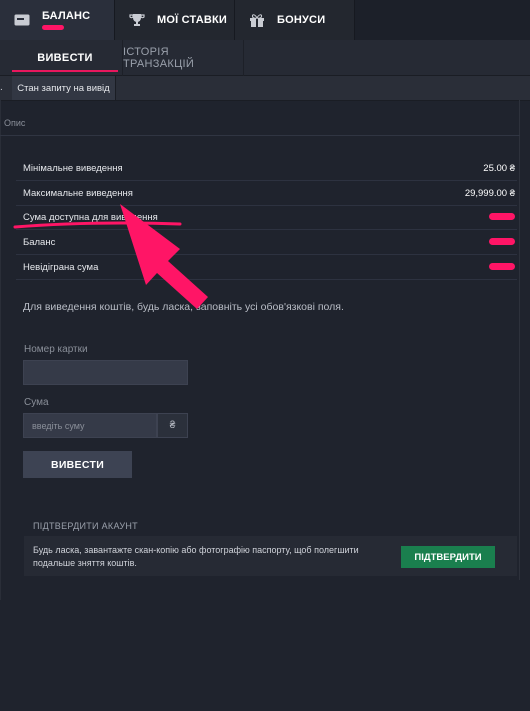 The image size is (530, 711). I want to click on tab-transaction-history: ІСТОРІЯ ТРАНЗАКЦІЙ, so click(183, 58).